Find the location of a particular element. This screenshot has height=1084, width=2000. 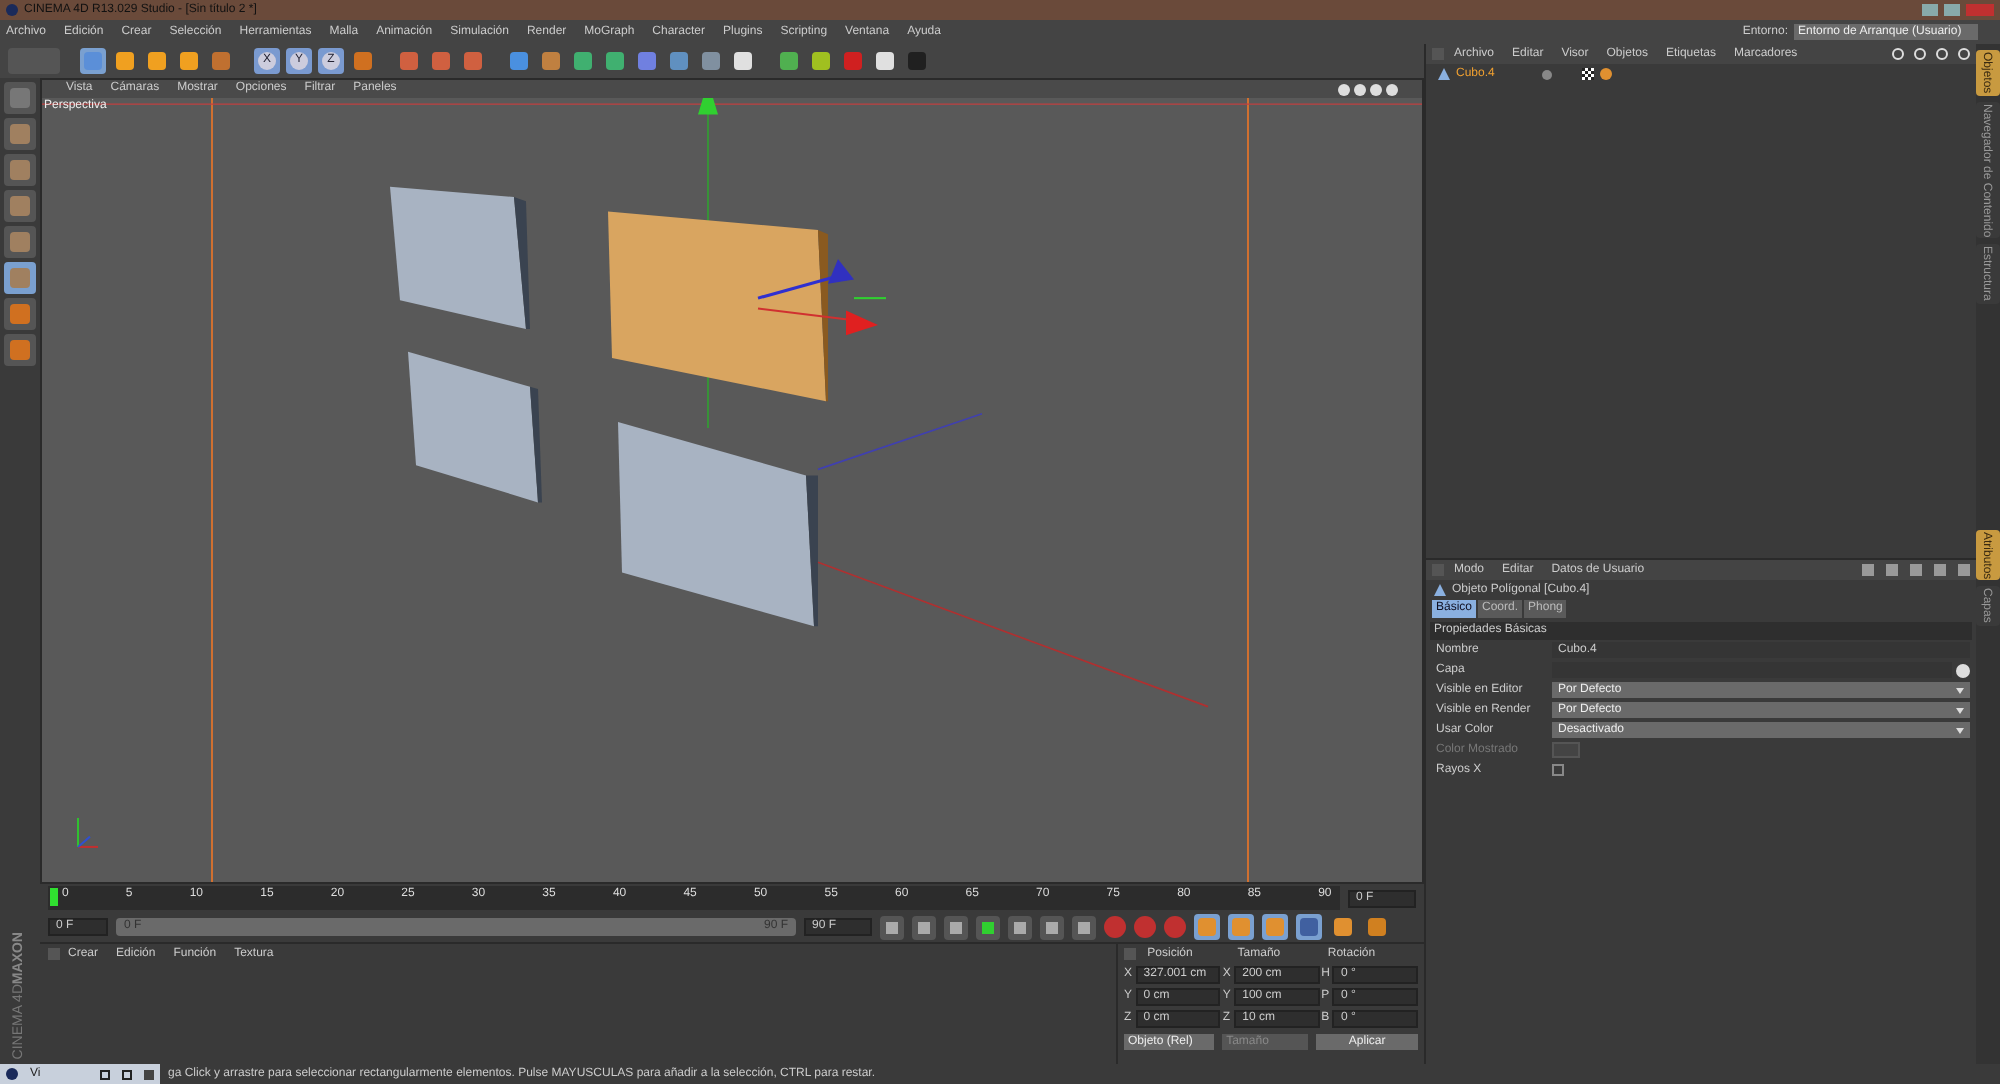

selected-panel-object is located at coordinates (718, 306).